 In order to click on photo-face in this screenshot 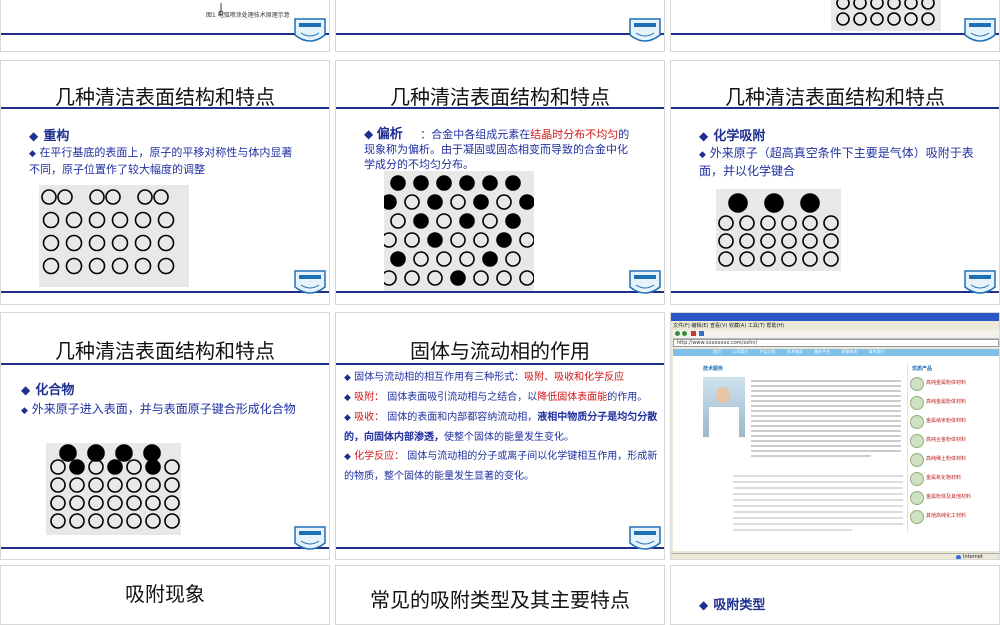, I will do `click(723, 395)`.